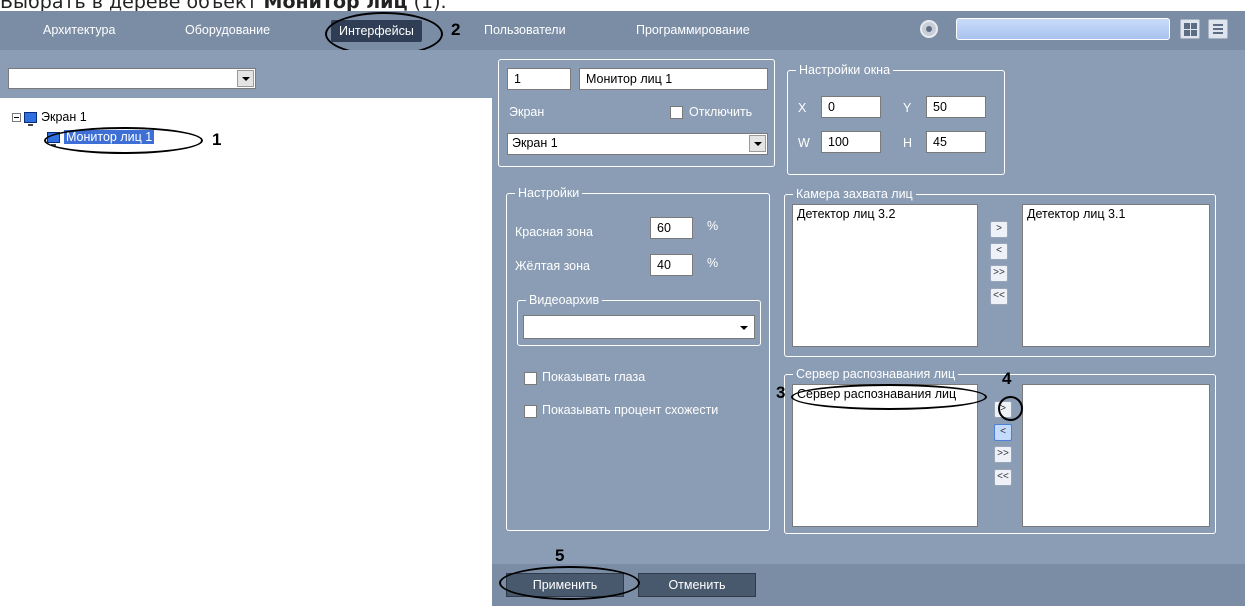  What do you see at coordinates (569, 583) in the screenshot?
I see `callout-ellipse-apply` at bounding box center [569, 583].